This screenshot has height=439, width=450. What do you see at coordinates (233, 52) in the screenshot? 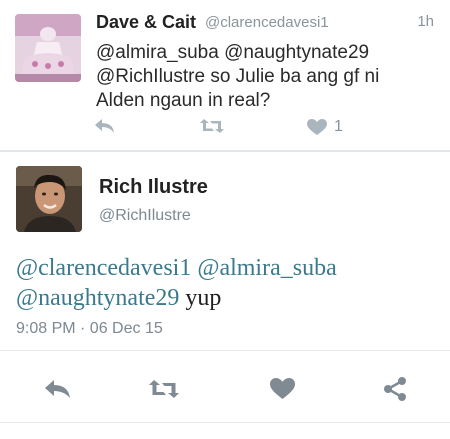
I see `tweet-text-line: @almira_suba @naughtynate29` at bounding box center [233, 52].